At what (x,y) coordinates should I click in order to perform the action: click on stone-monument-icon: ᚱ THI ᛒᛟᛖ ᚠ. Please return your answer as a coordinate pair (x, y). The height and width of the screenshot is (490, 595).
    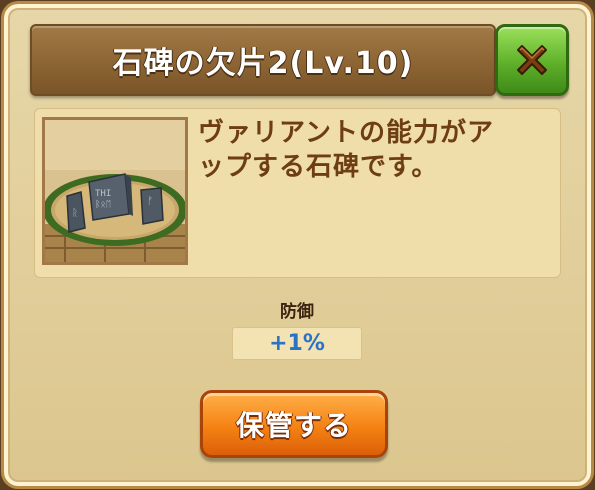
    Looking at the image, I should click on (115, 191).